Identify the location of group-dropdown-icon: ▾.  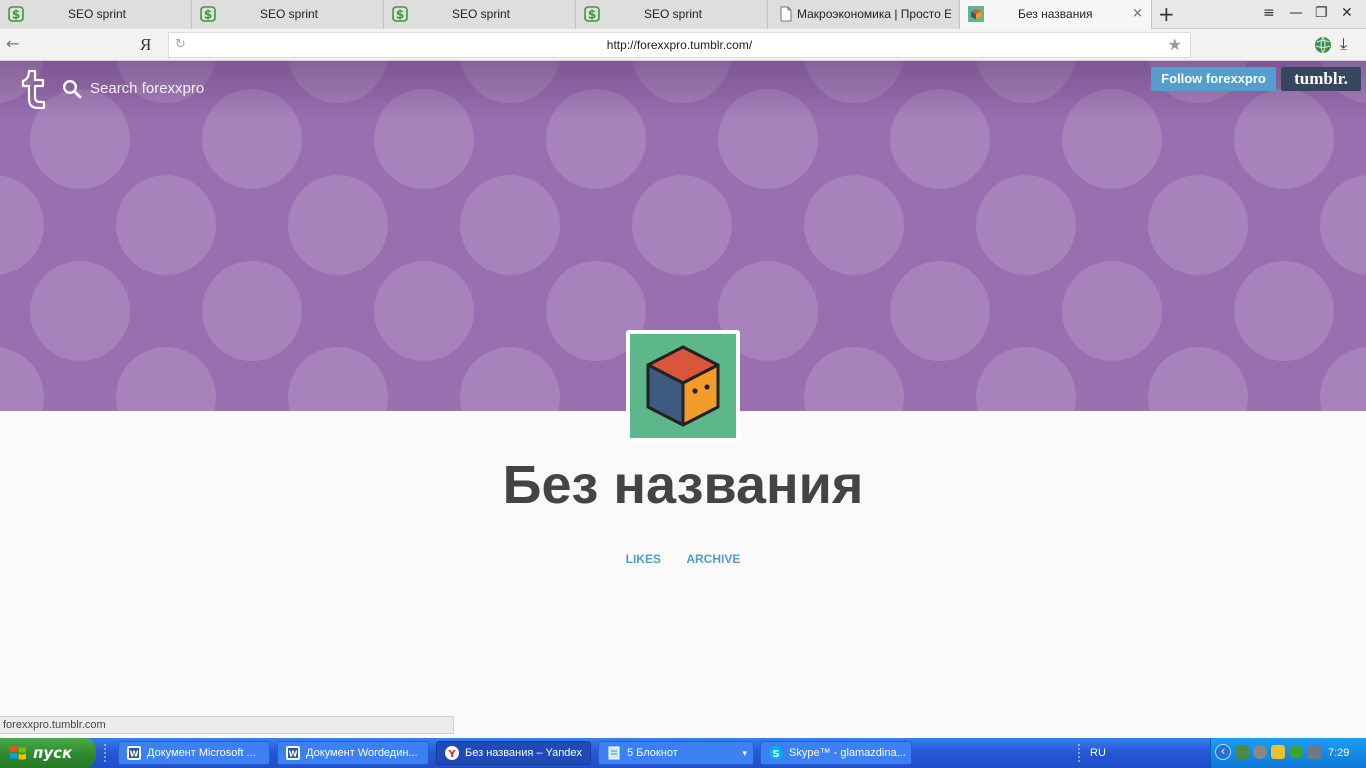
(744, 753).